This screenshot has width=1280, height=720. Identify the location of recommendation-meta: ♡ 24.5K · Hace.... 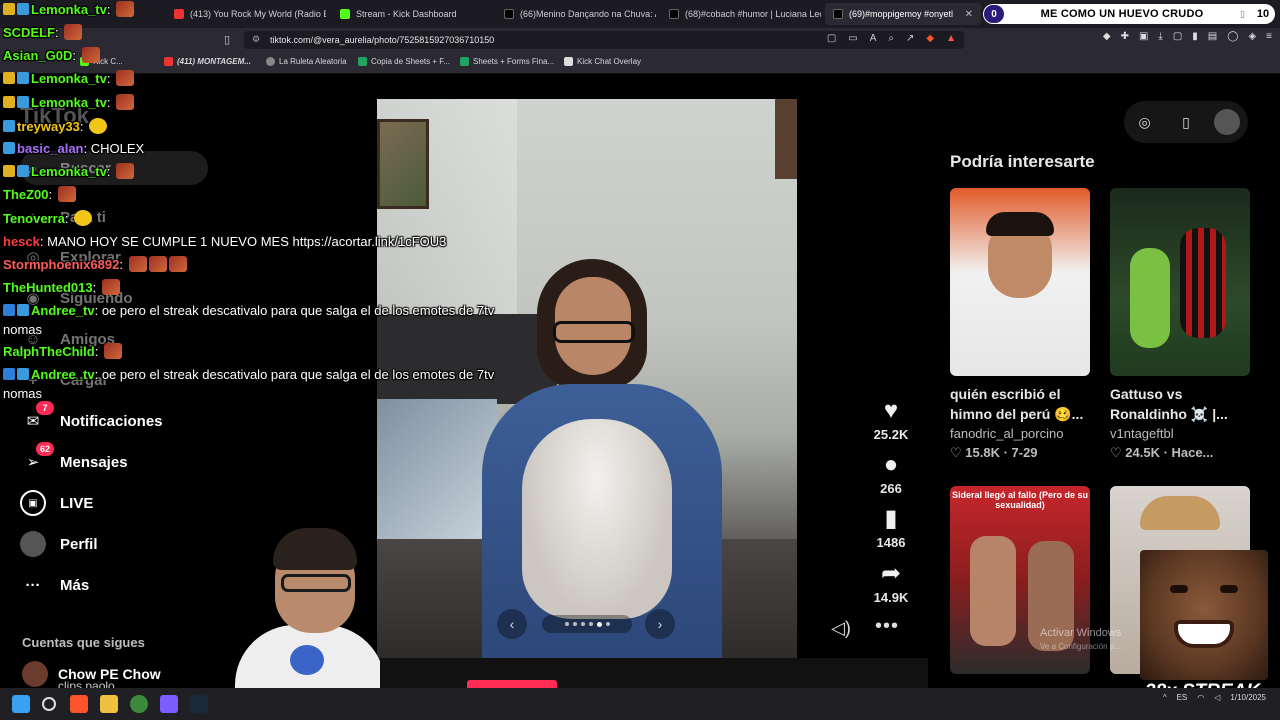
(1162, 452).